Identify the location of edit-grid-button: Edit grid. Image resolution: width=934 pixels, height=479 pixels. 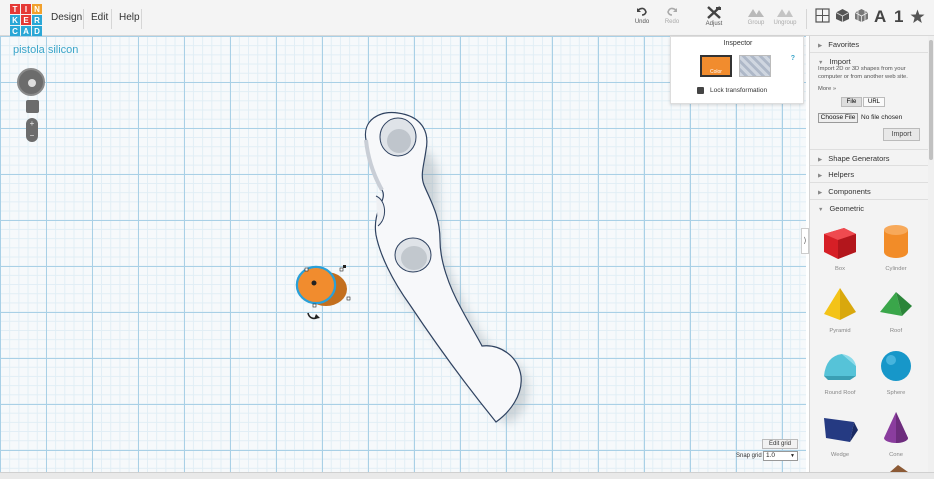
(780, 444).